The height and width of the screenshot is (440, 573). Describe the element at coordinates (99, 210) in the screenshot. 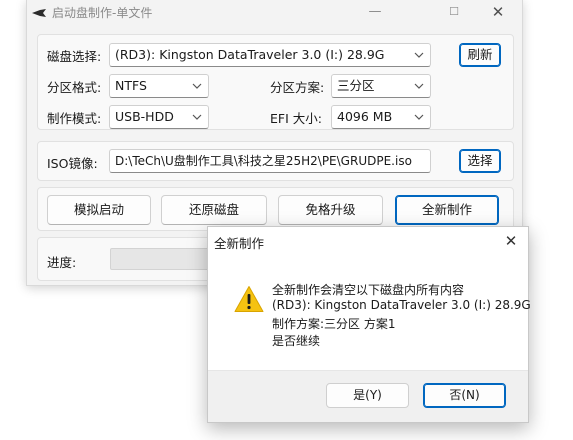

I see `simulate-boot-button: 模拟启动` at that location.